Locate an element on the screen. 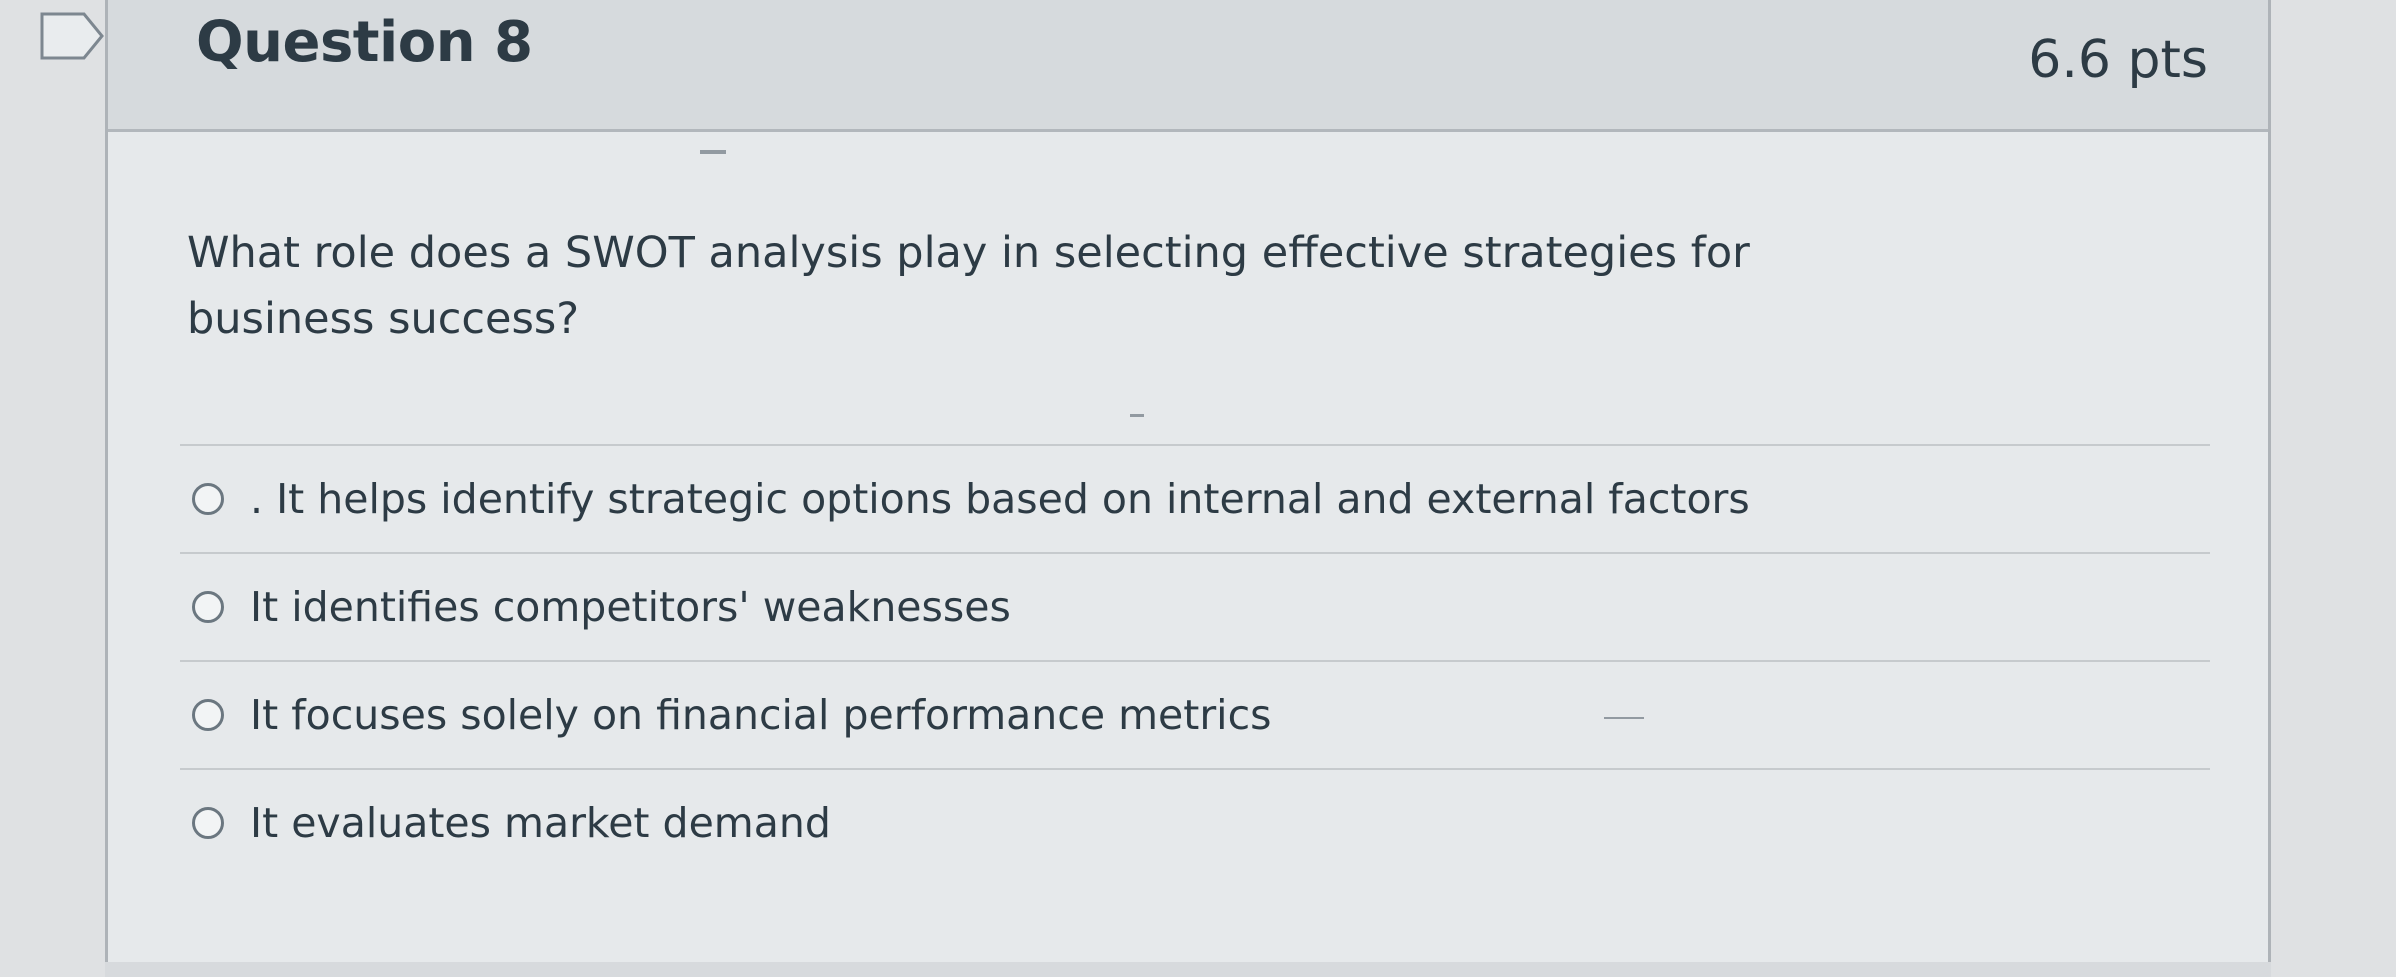  answer-option: It identifies competitors' weaknesses is located at coordinates (1195, 606).